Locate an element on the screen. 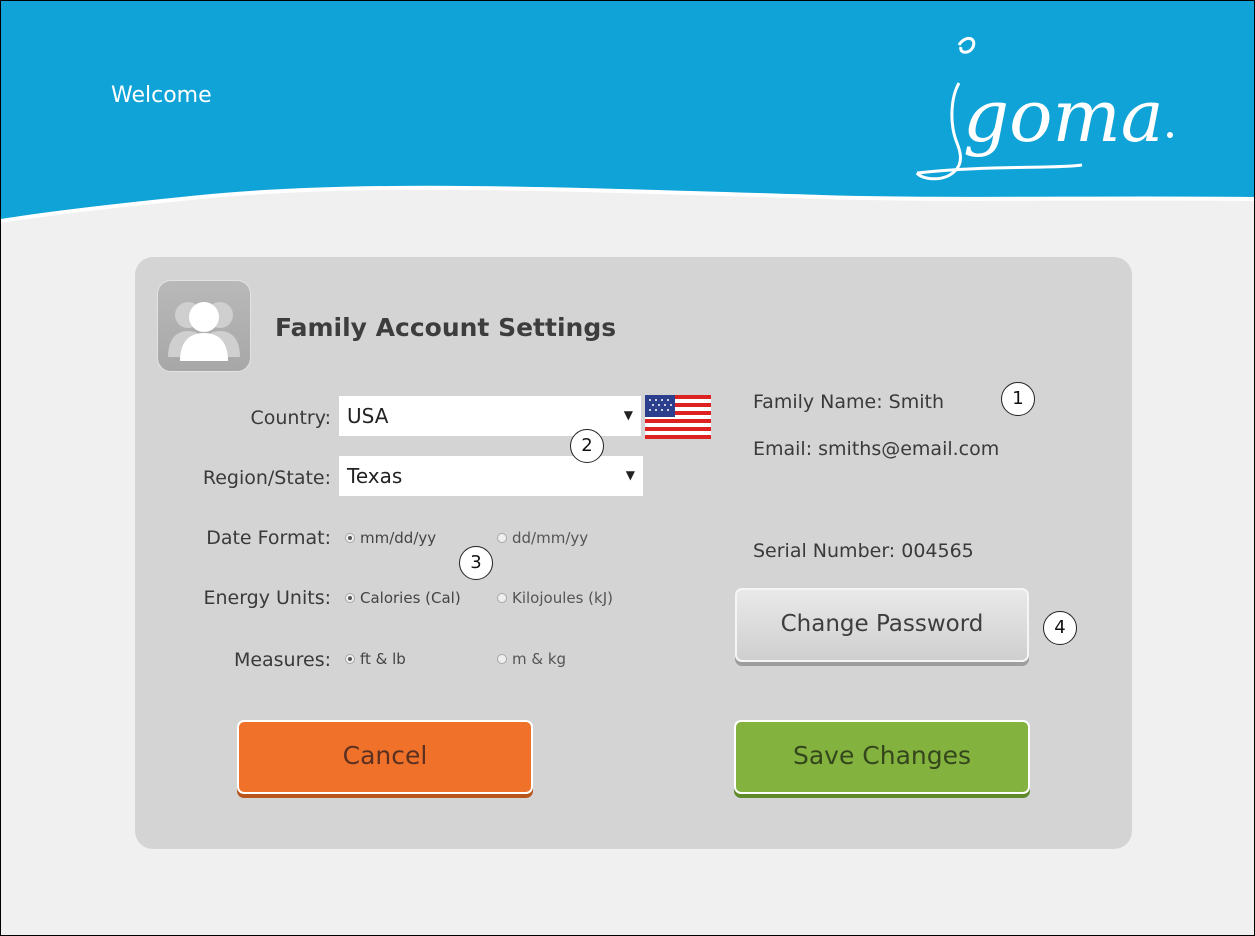 The image size is (1255, 936). country-value: USA is located at coordinates (368, 416).